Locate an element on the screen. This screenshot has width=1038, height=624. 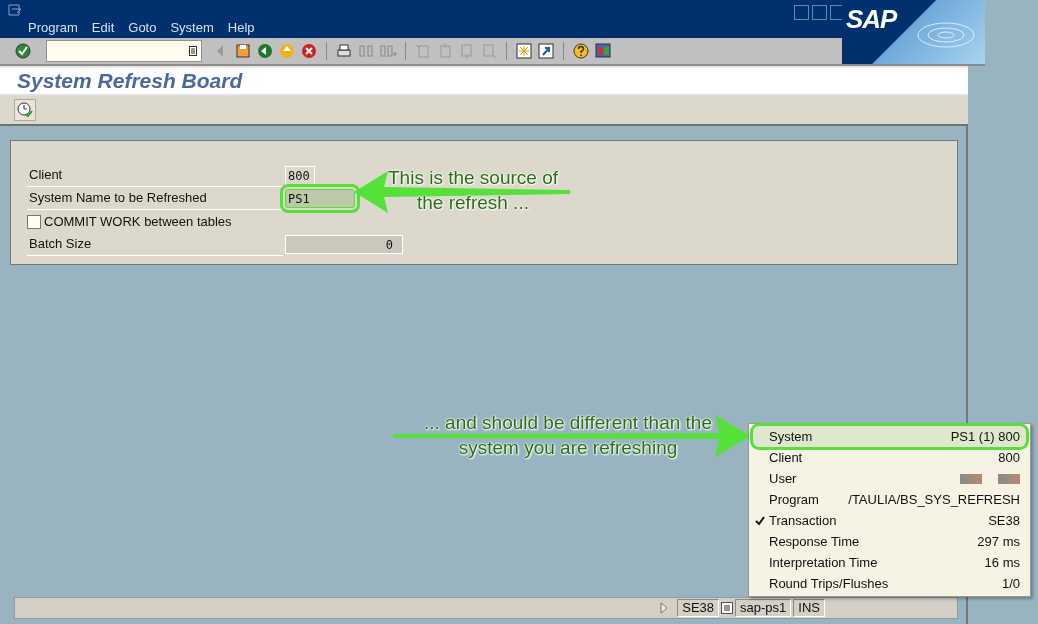
menu-item: Edit is located at coordinates (103, 27).